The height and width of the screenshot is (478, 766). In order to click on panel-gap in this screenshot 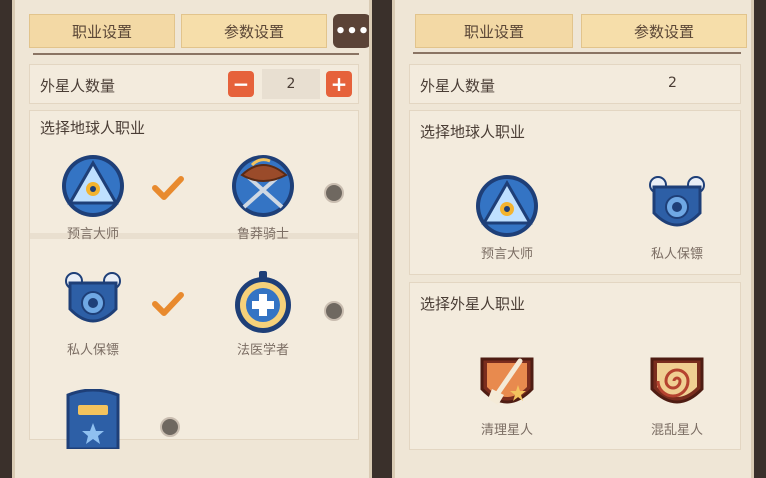, I will do `click(382, 239)`.